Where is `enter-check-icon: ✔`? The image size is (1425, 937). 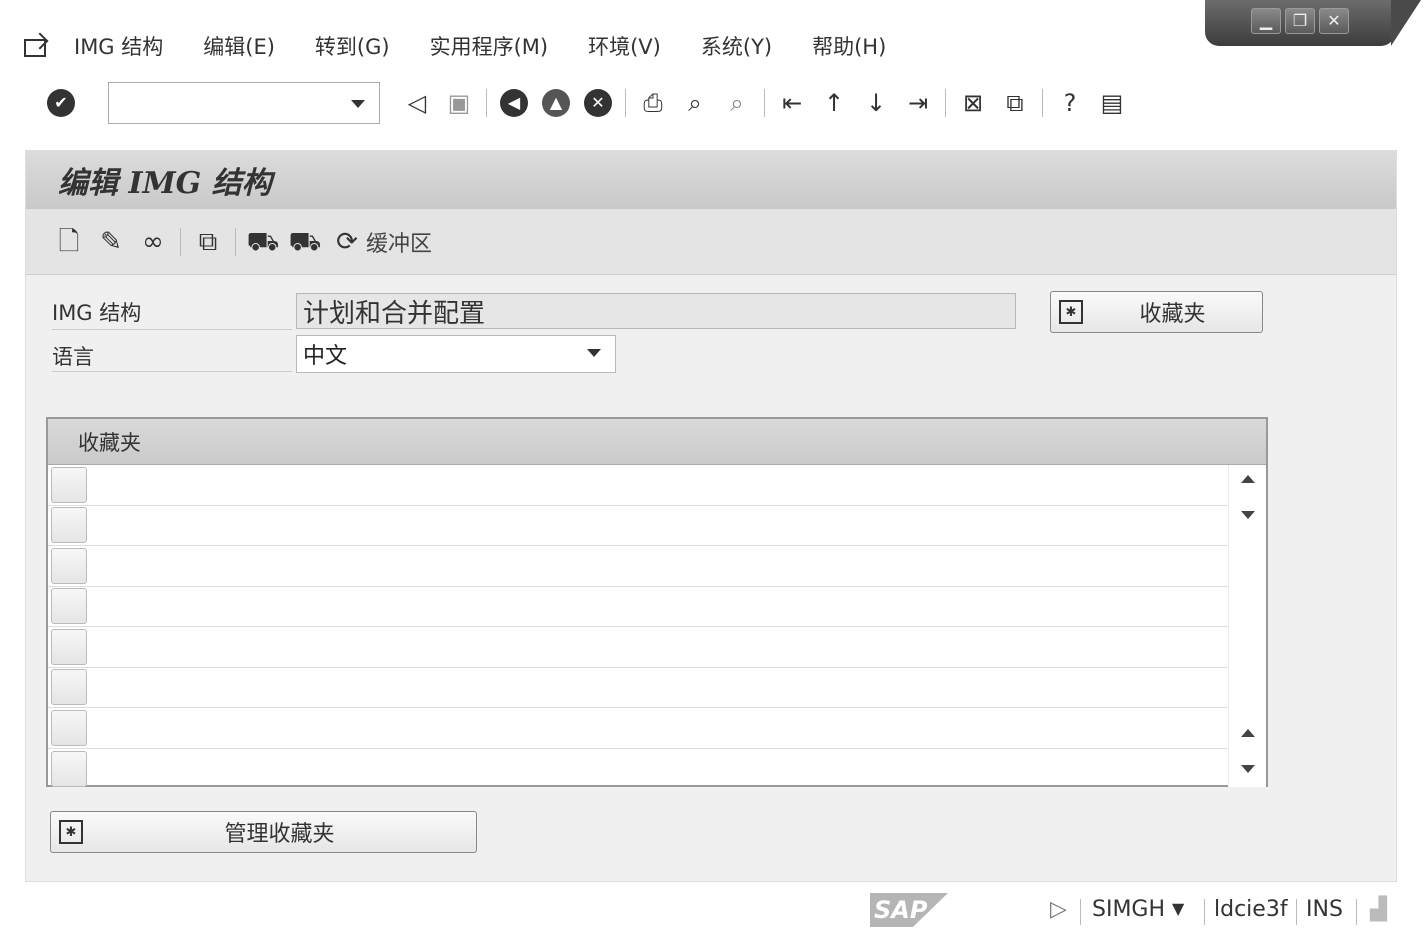
enter-check-icon: ✔ is located at coordinates (61, 103).